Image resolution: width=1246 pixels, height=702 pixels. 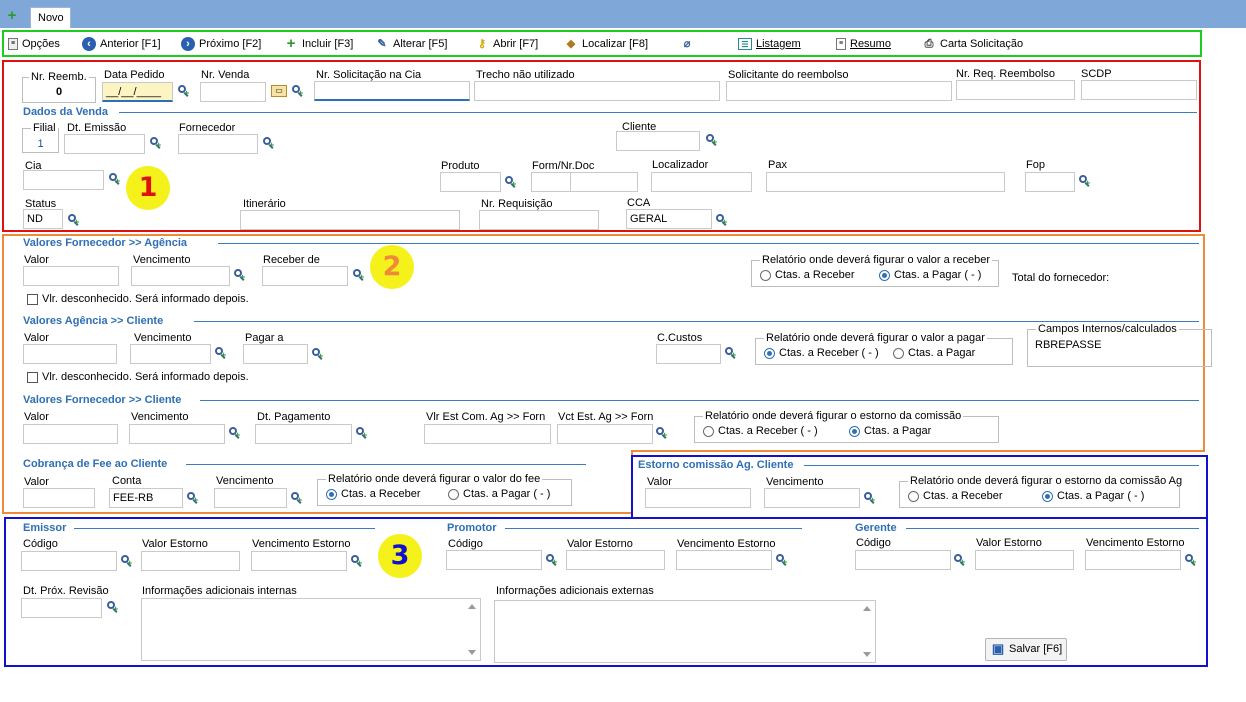 What do you see at coordinates (319, 44) in the screenshot?
I see `add-button: + Incluir [F3]` at bounding box center [319, 44].